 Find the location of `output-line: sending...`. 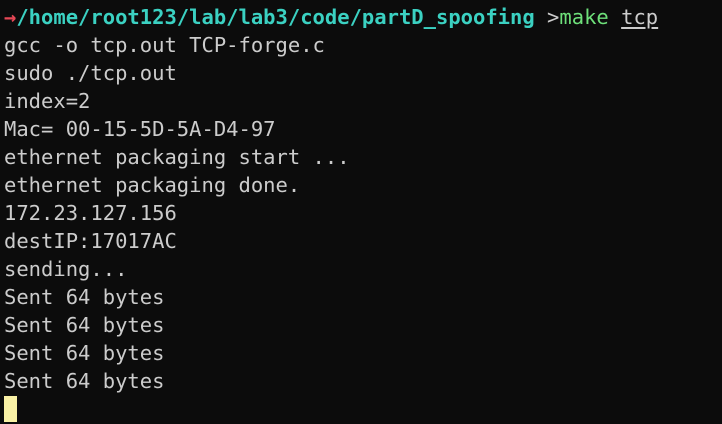

output-line: sending... is located at coordinates (66, 269).